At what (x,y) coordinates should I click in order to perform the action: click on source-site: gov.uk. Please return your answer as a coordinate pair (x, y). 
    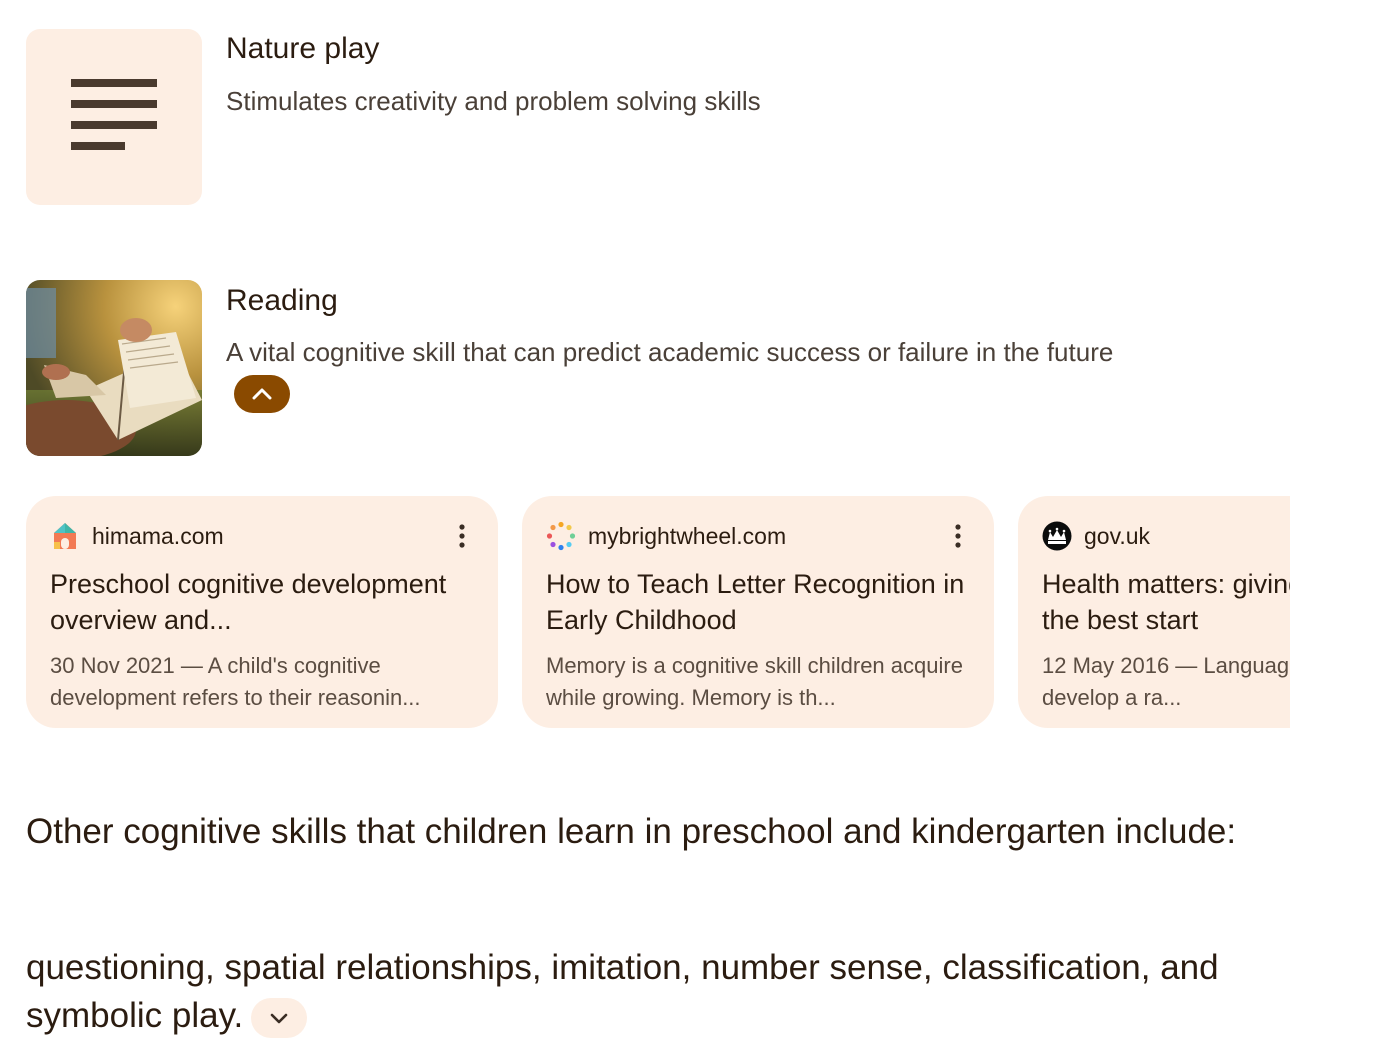
    Looking at the image, I should click on (1117, 535).